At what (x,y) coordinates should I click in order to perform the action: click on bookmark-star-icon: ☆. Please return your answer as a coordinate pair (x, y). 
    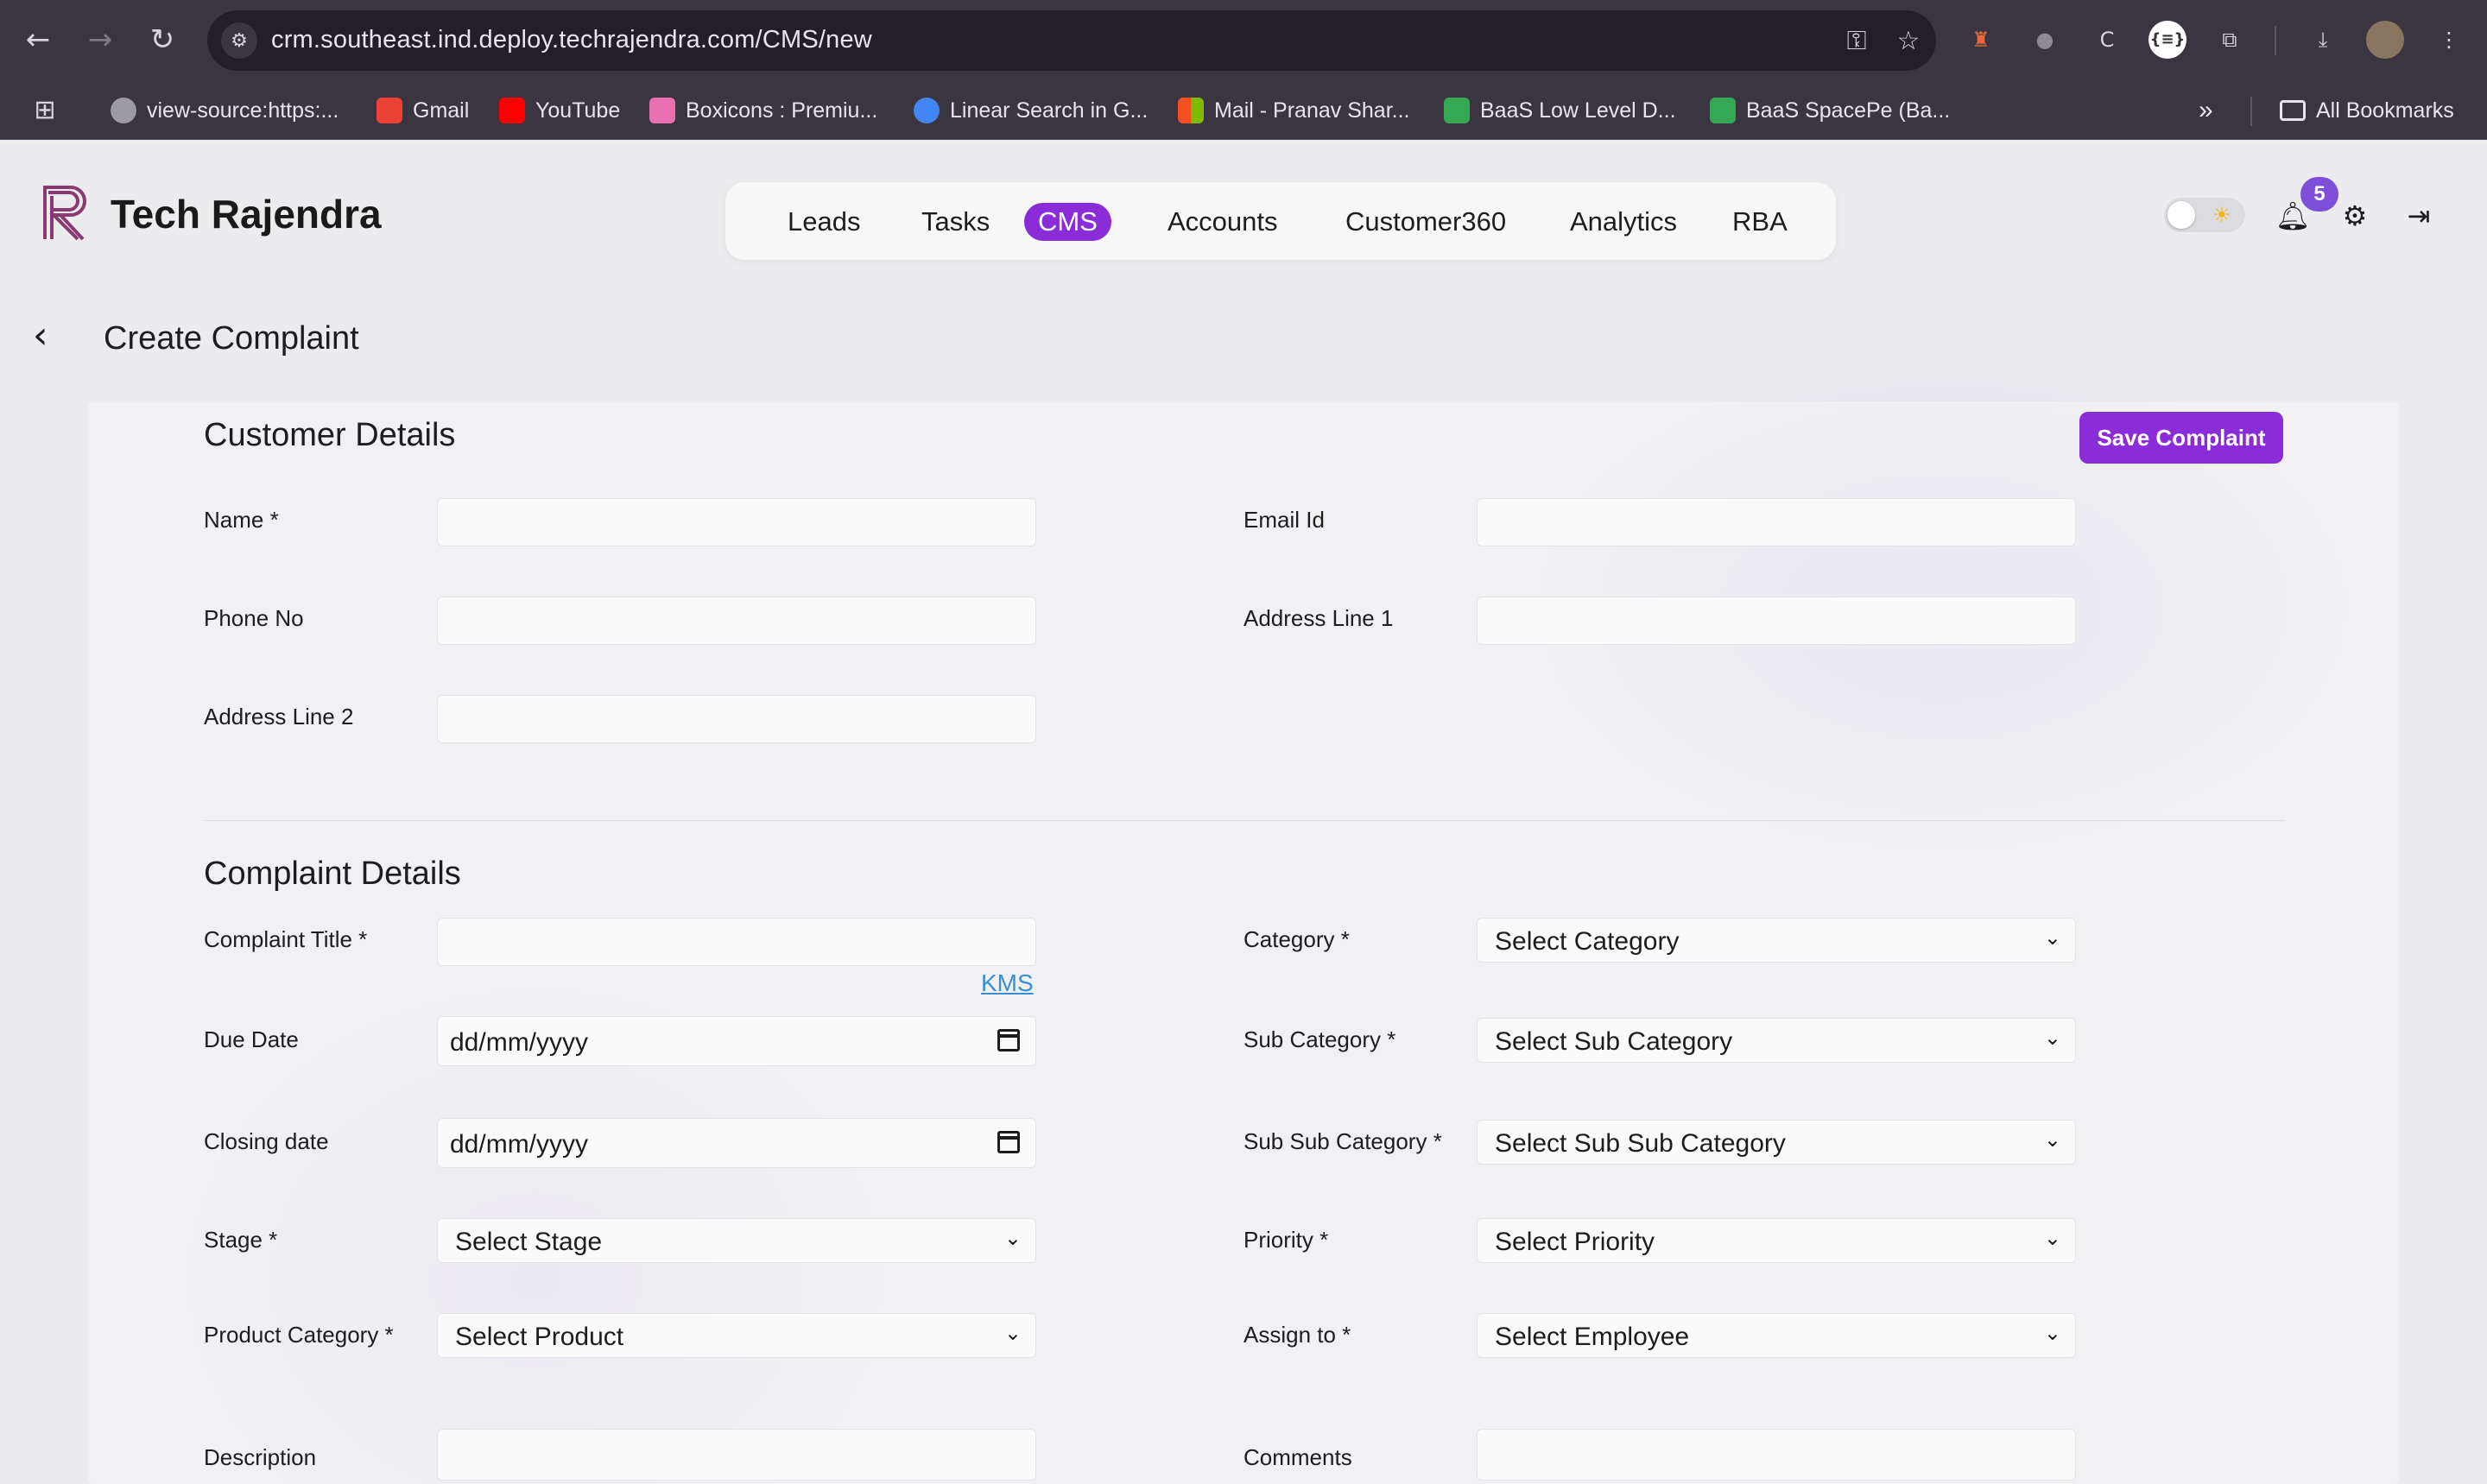
    Looking at the image, I should click on (1909, 41).